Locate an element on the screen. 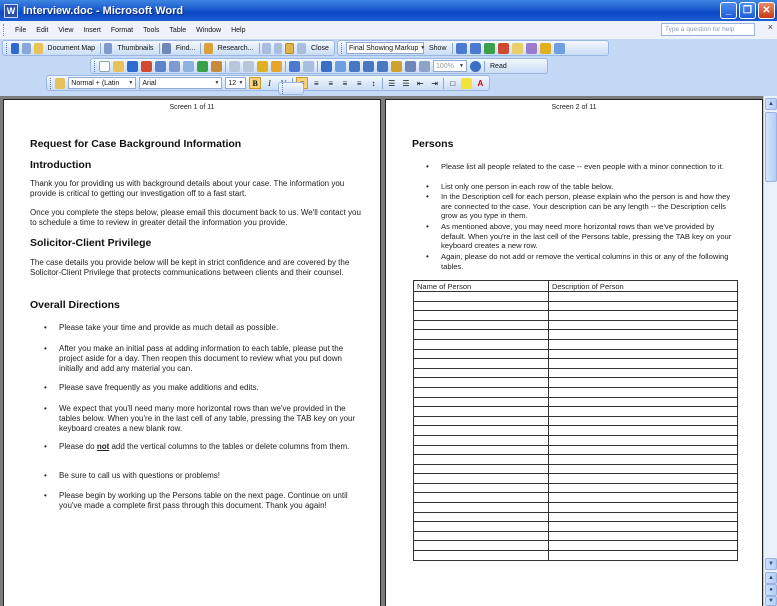  zoom-in-icon is located at coordinates (266, 48).